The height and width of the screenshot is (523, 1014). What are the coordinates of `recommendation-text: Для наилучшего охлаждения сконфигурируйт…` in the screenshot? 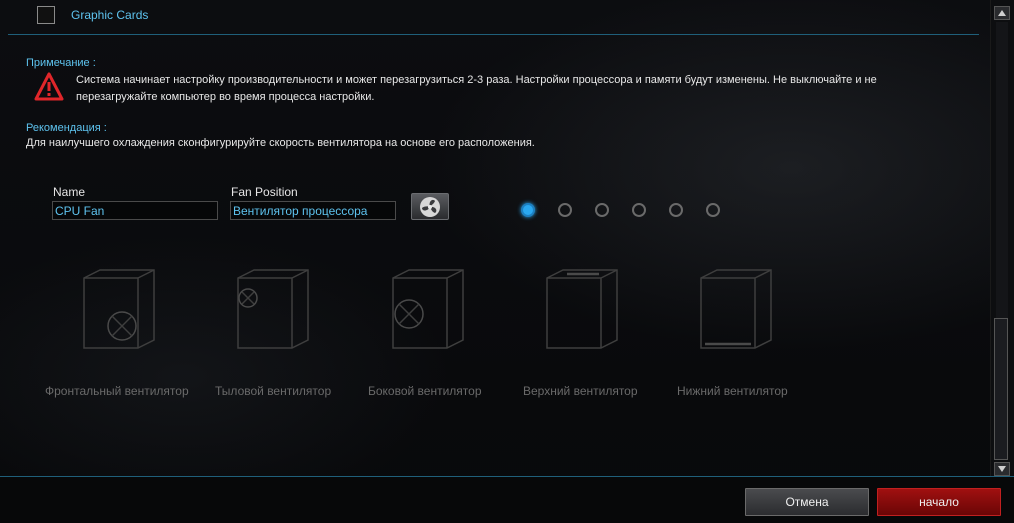 It's located at (280, 143).